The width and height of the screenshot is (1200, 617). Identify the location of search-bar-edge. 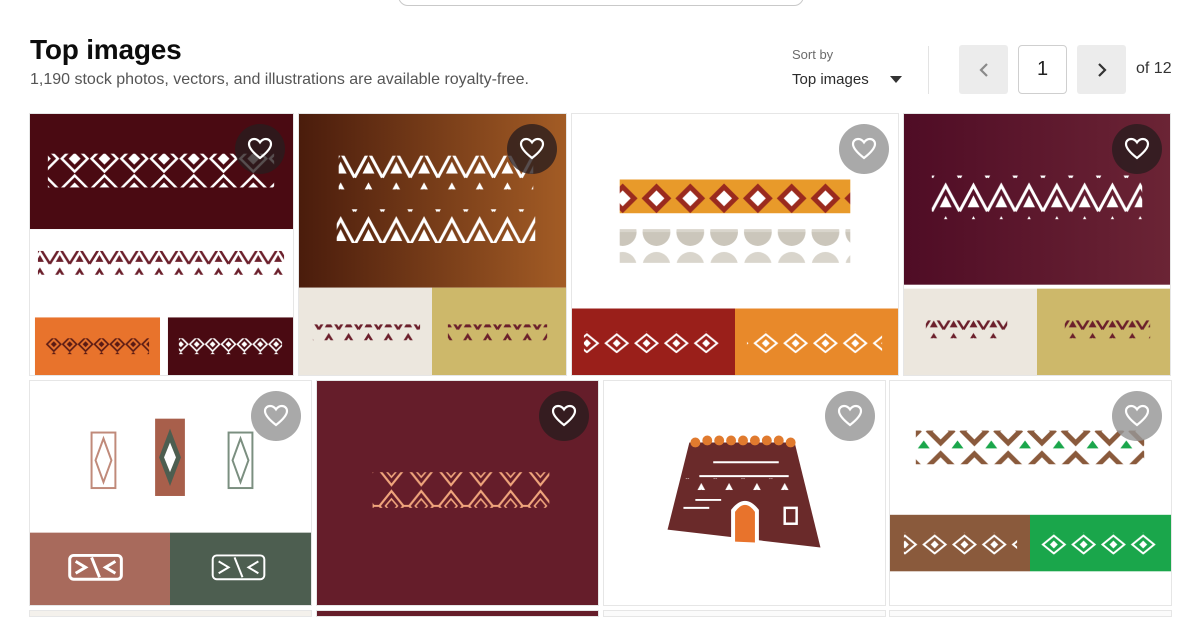
(601, 3).